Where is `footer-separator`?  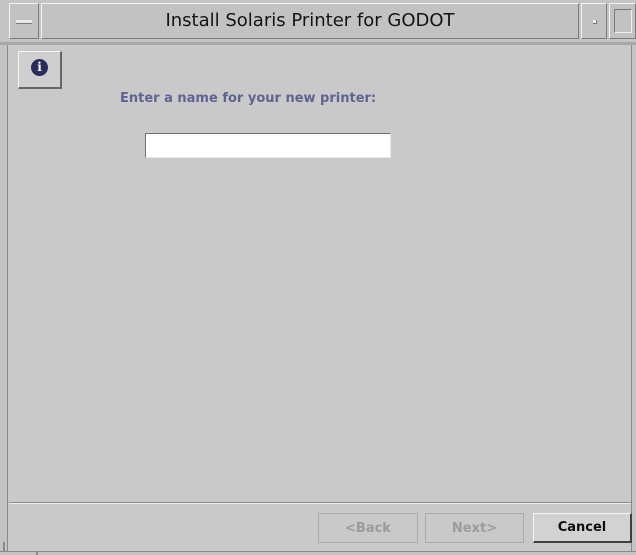 footer-separator is located at coordinates (320, 503).